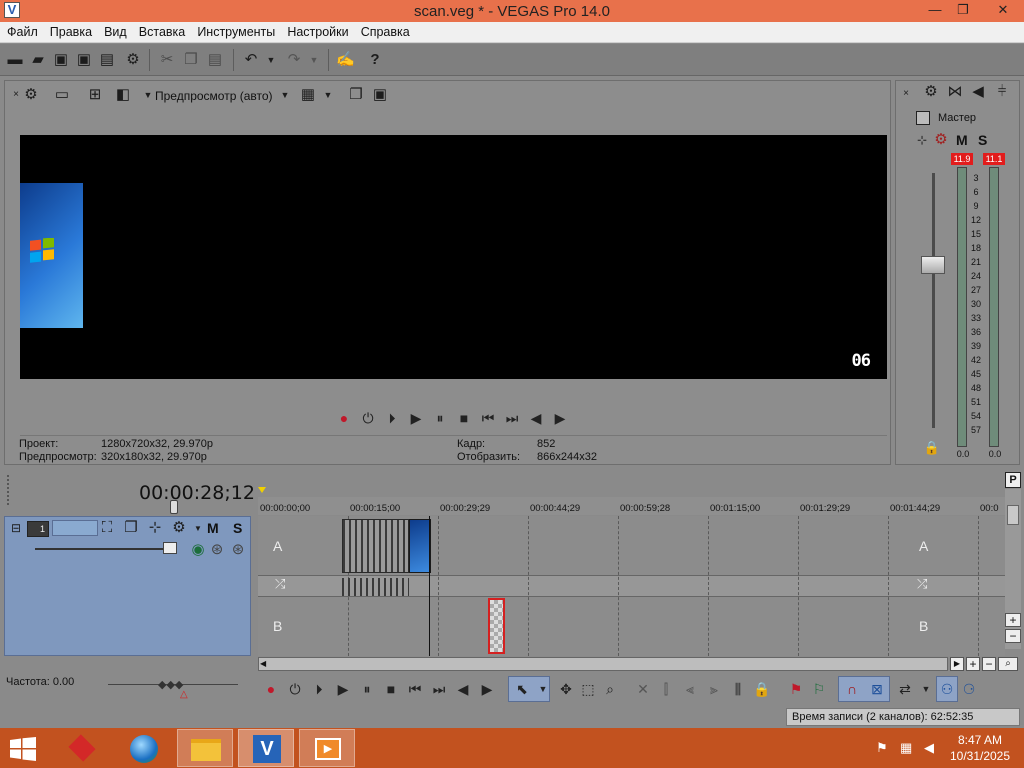  Describe the element at coordinates (213, 528) in the screenshot. I see `track-mute-button: M` at that location.